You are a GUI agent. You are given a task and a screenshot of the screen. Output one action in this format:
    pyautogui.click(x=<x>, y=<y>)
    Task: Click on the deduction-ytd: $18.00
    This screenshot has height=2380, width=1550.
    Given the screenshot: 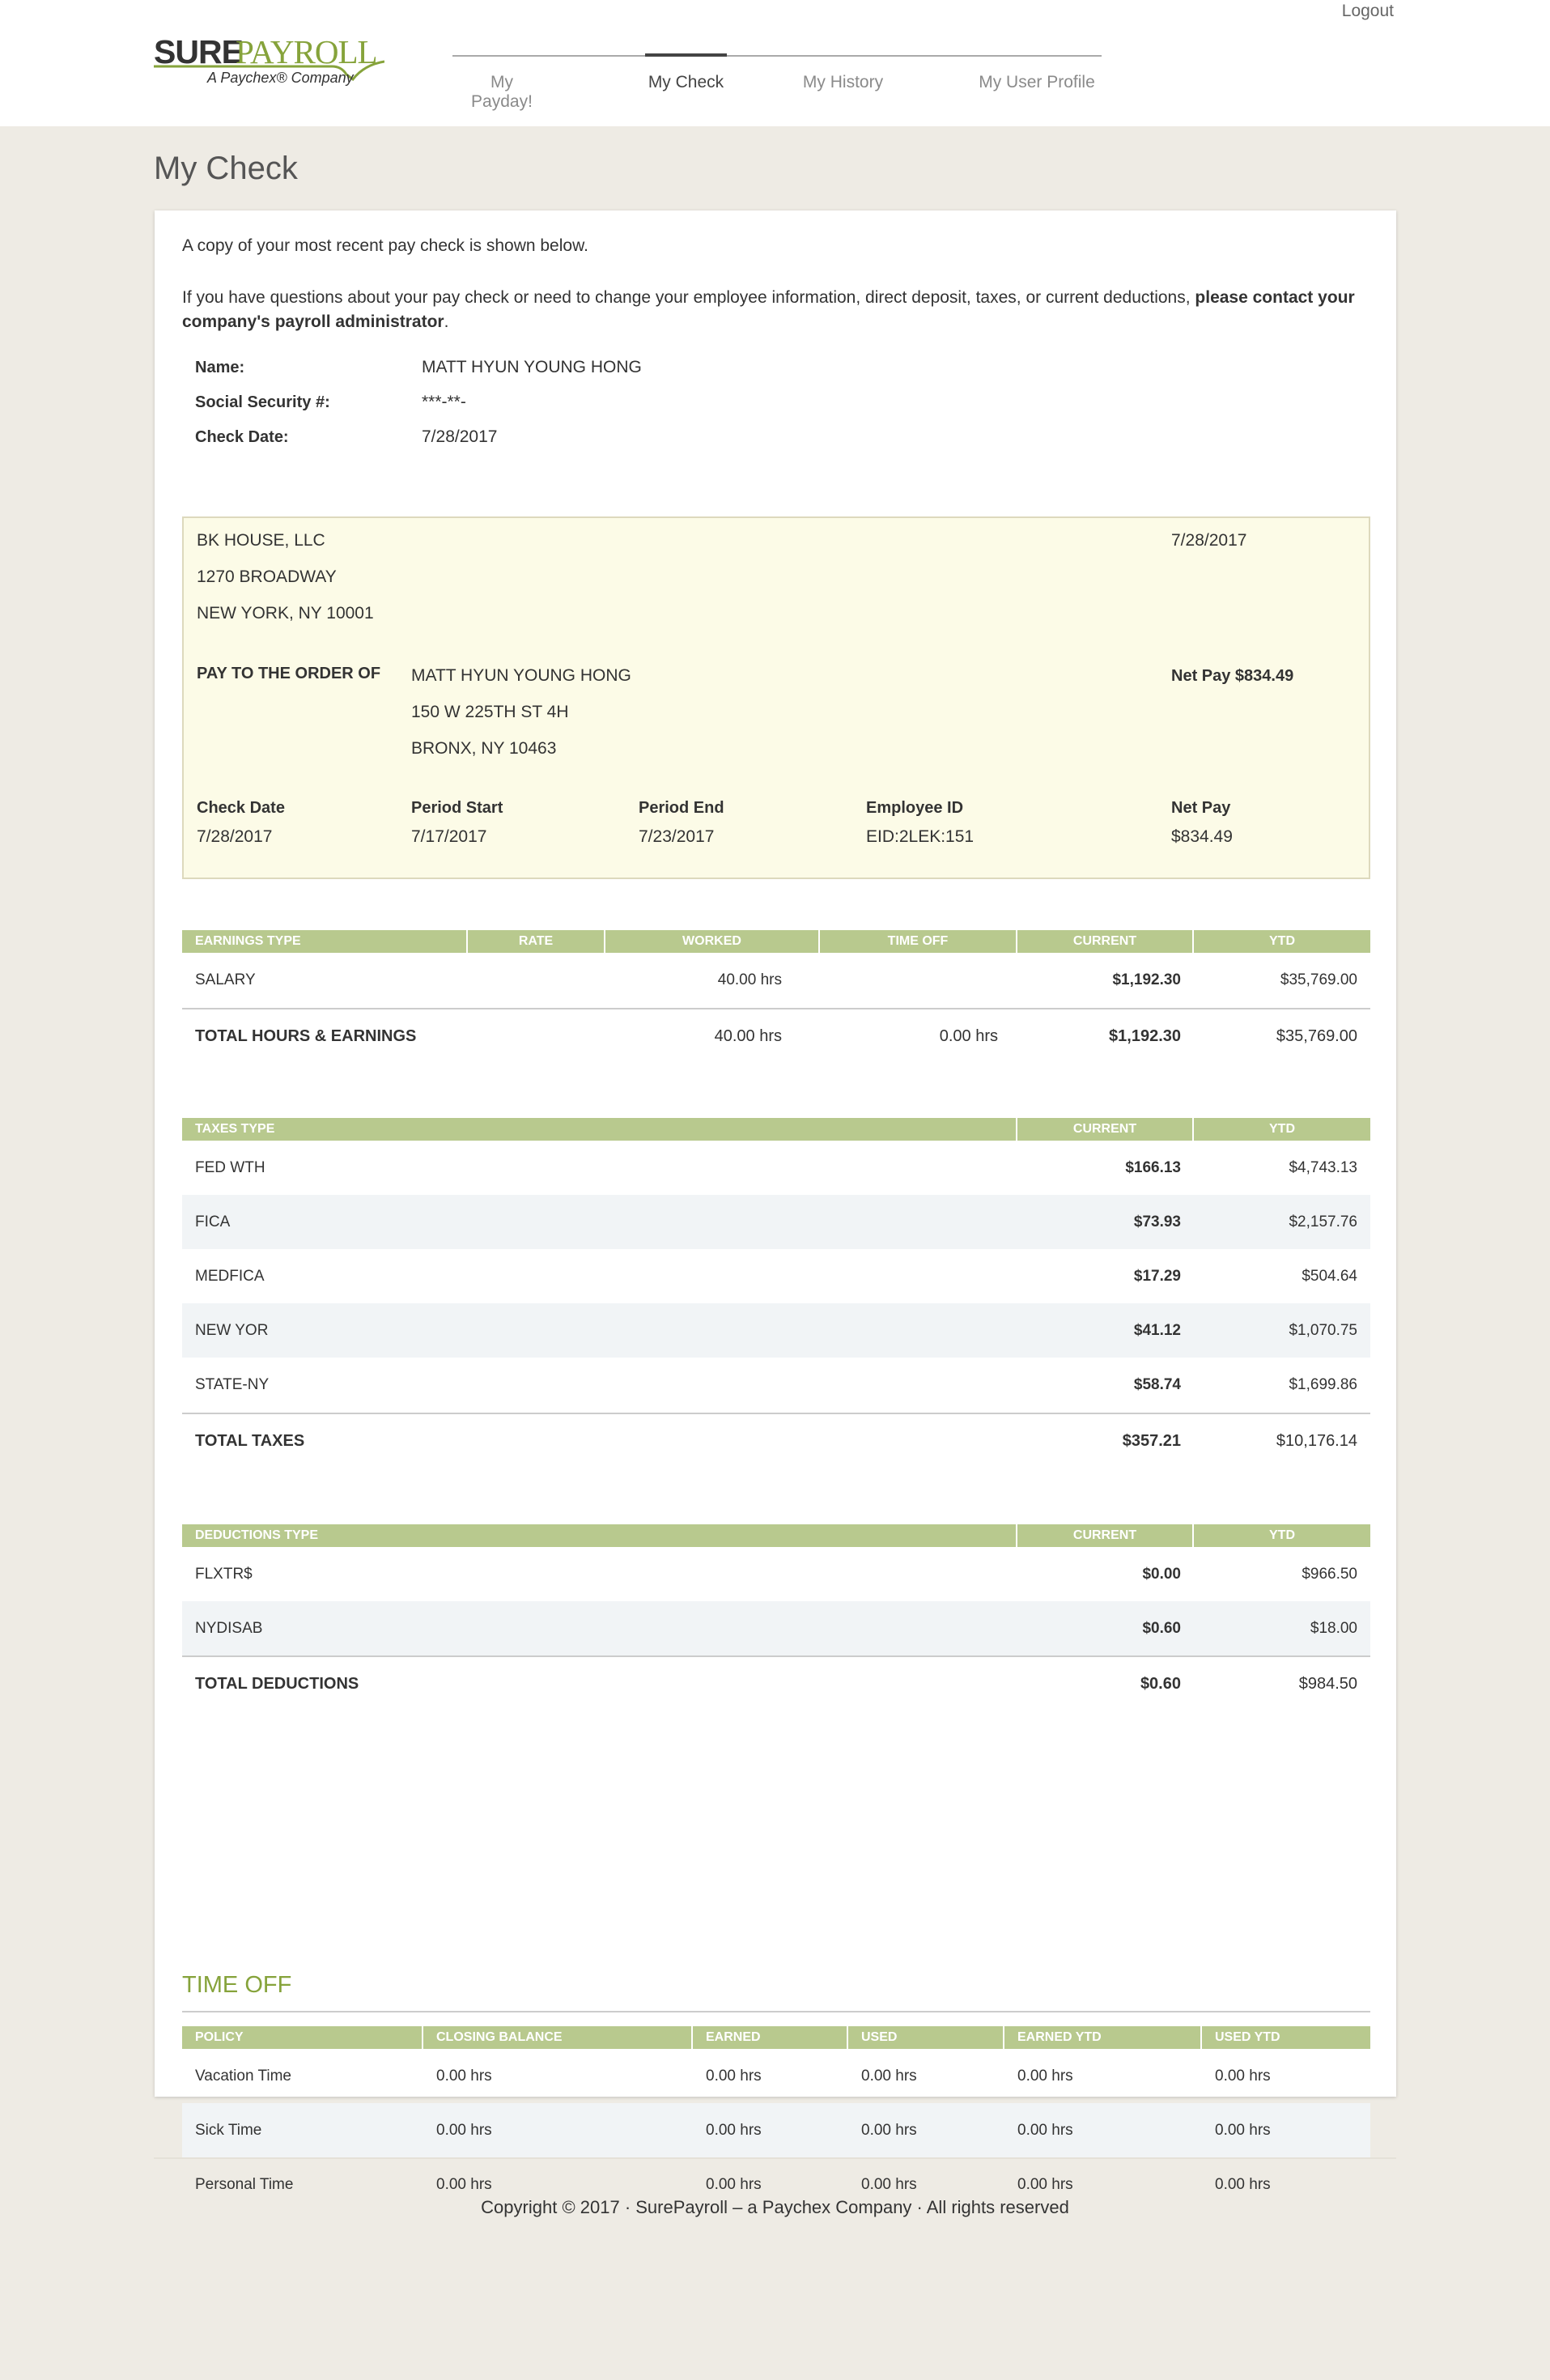 What is the action you would take?
    pyautogui.click(x=1334, y=1628)
    